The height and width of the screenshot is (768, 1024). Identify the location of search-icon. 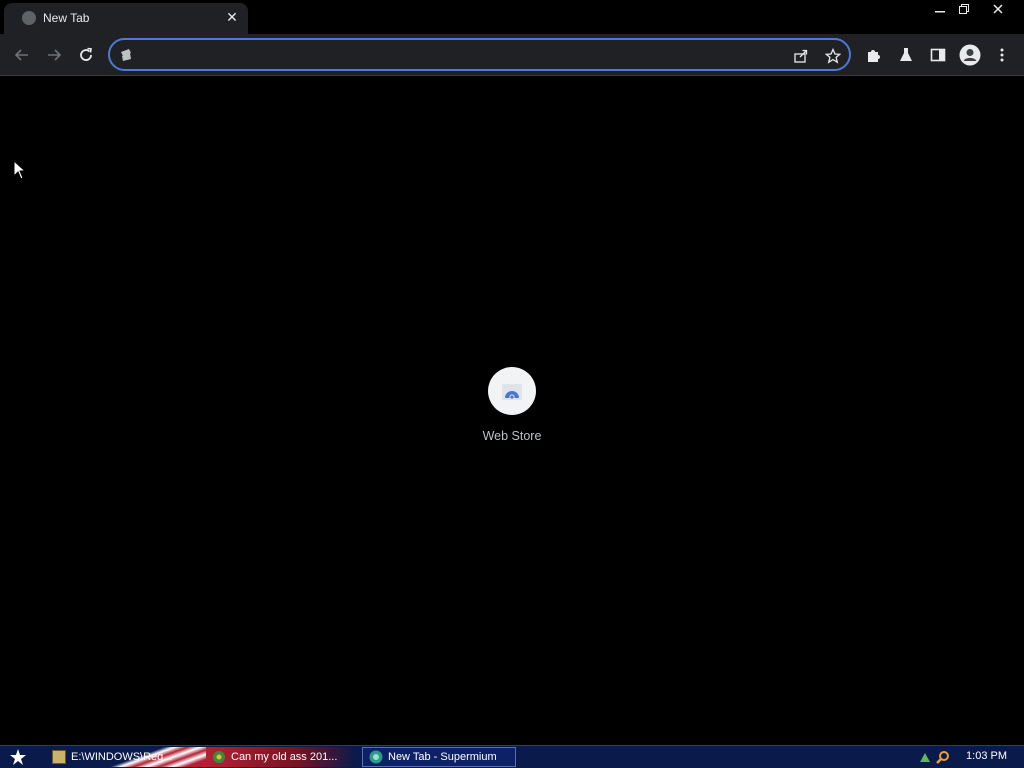
(943, 757).